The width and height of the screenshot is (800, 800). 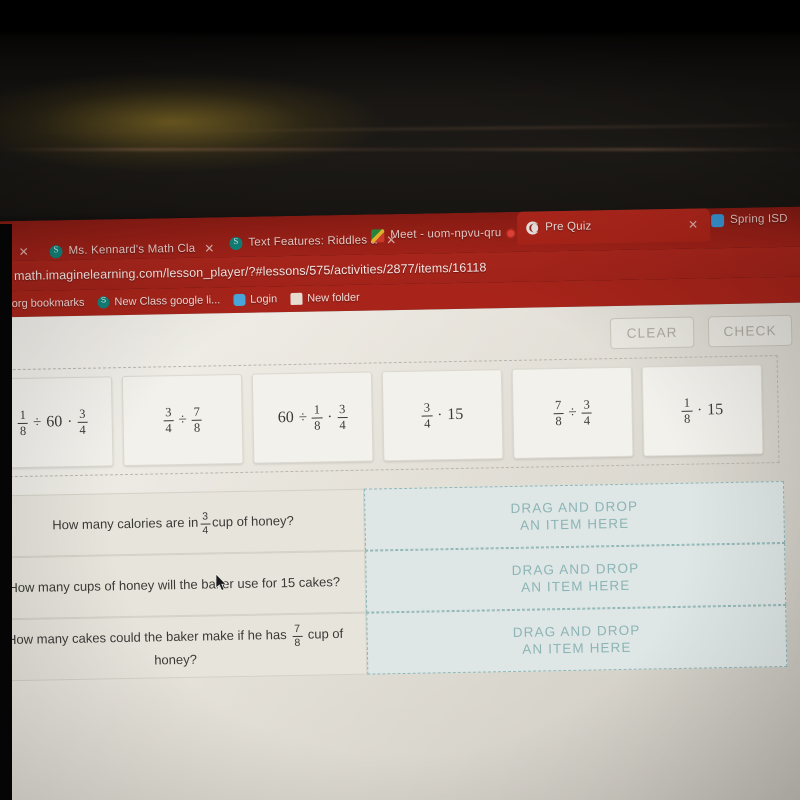 I want to click on globe-icon, so click(x=533, y=227).